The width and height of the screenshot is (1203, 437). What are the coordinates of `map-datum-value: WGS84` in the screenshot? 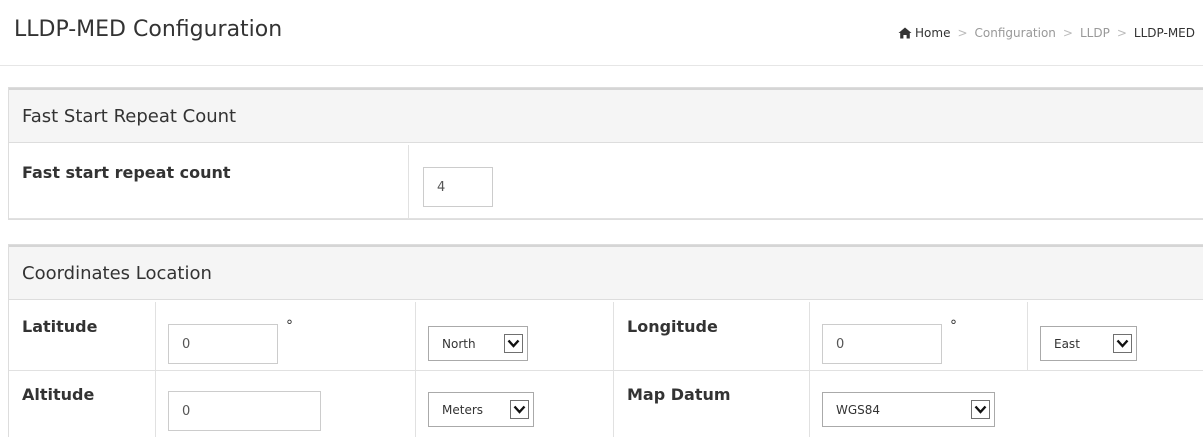 It's located at (858, 409).